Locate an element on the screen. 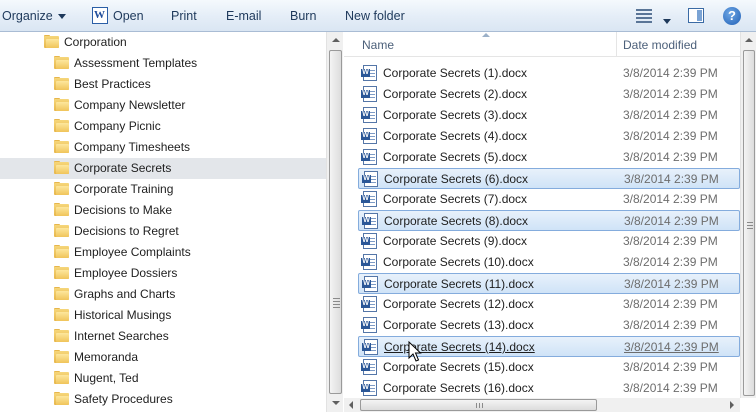 The image size is (756, 412). file-name: Corporate Secrets (15).docx is located at coordinates (458, 367).